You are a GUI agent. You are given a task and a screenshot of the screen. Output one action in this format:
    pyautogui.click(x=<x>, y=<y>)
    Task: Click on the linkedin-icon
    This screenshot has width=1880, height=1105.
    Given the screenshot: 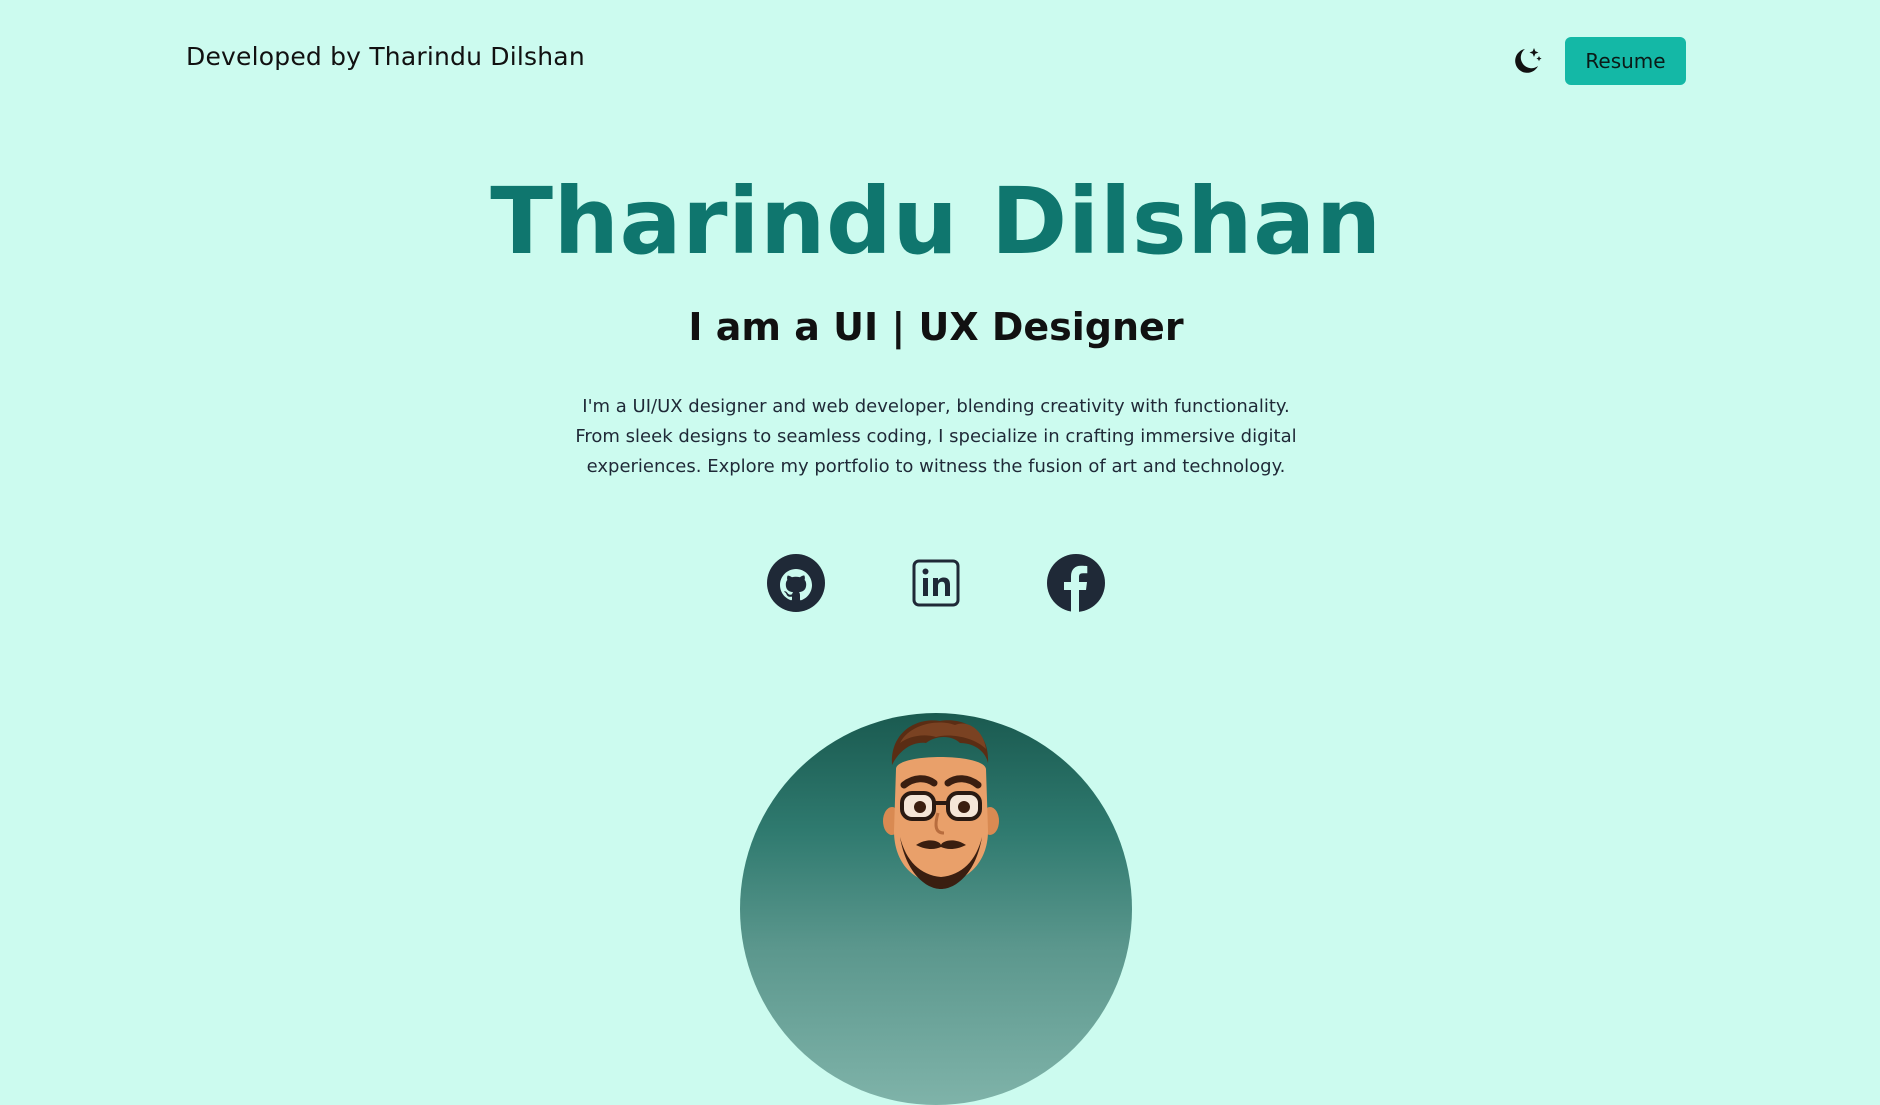 What is the action you would take?
    pyautogui.click(x=936, y=583)
    